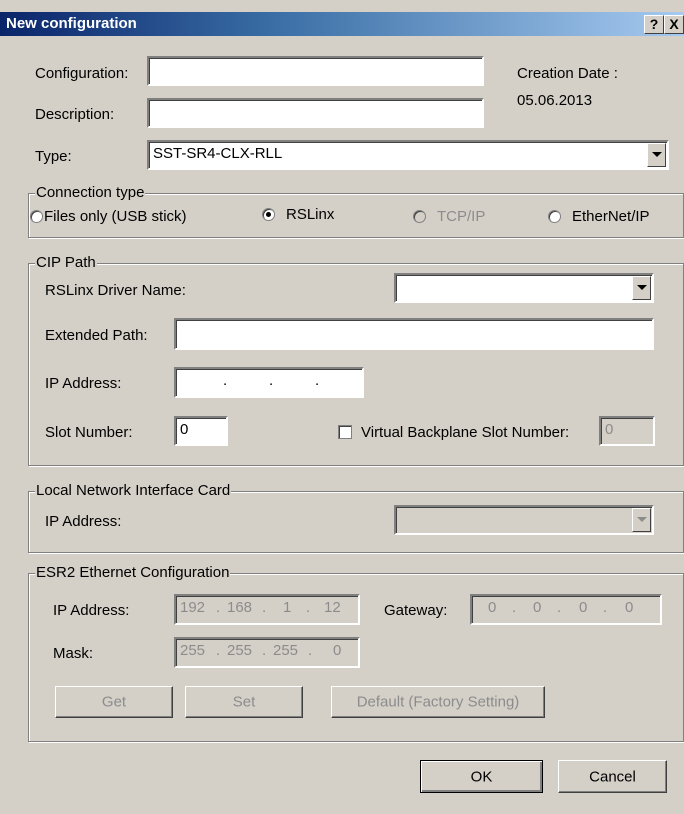 The image size is (684, 814). What do you see at coordinates (310, 214) in the screenshot?
I see `radio-rslinx-label: RSLinx` at bounding box center [310, 214].